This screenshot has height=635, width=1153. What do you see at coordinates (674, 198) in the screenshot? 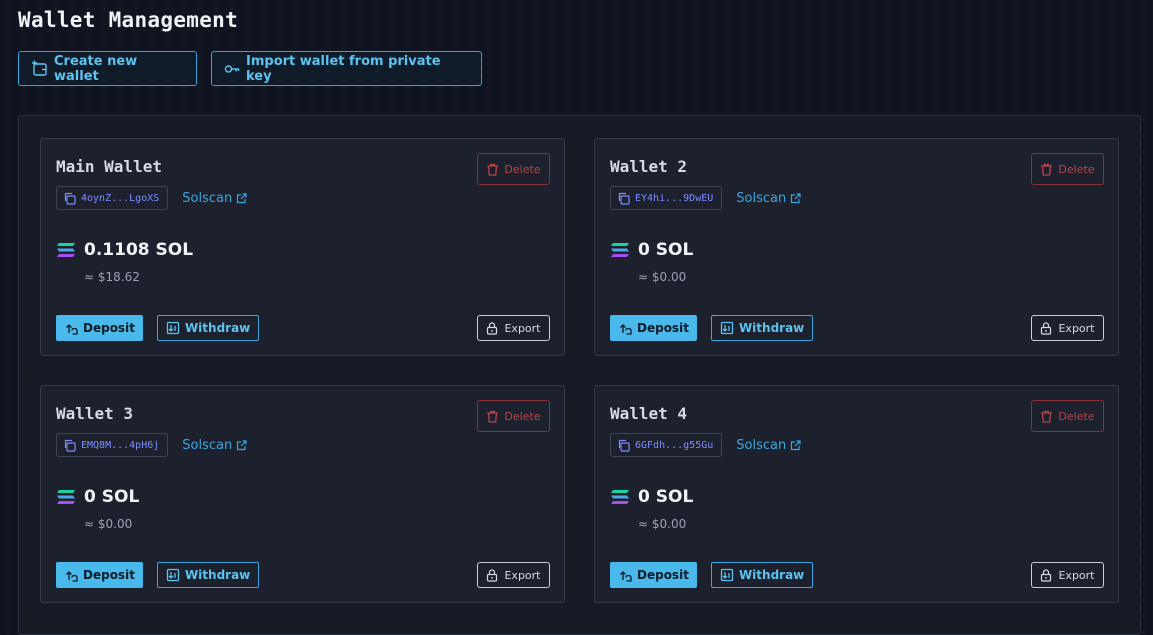
I see `wallet-address: EY4hi...9DwEU` at bounding box center [674, 198].